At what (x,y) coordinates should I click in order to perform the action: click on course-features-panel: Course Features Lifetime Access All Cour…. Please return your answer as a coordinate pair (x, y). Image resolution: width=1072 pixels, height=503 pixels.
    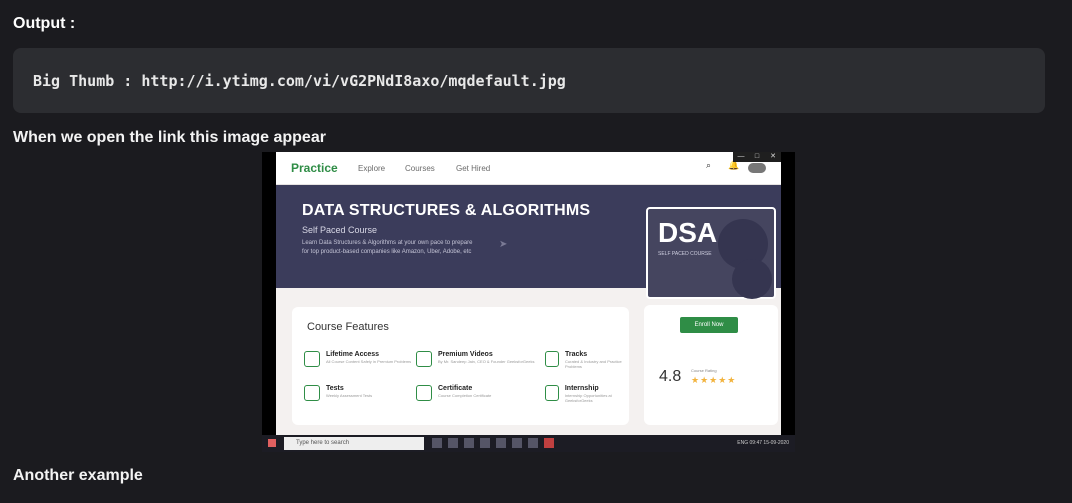
    Looking at the image, I should click on (460, 366).